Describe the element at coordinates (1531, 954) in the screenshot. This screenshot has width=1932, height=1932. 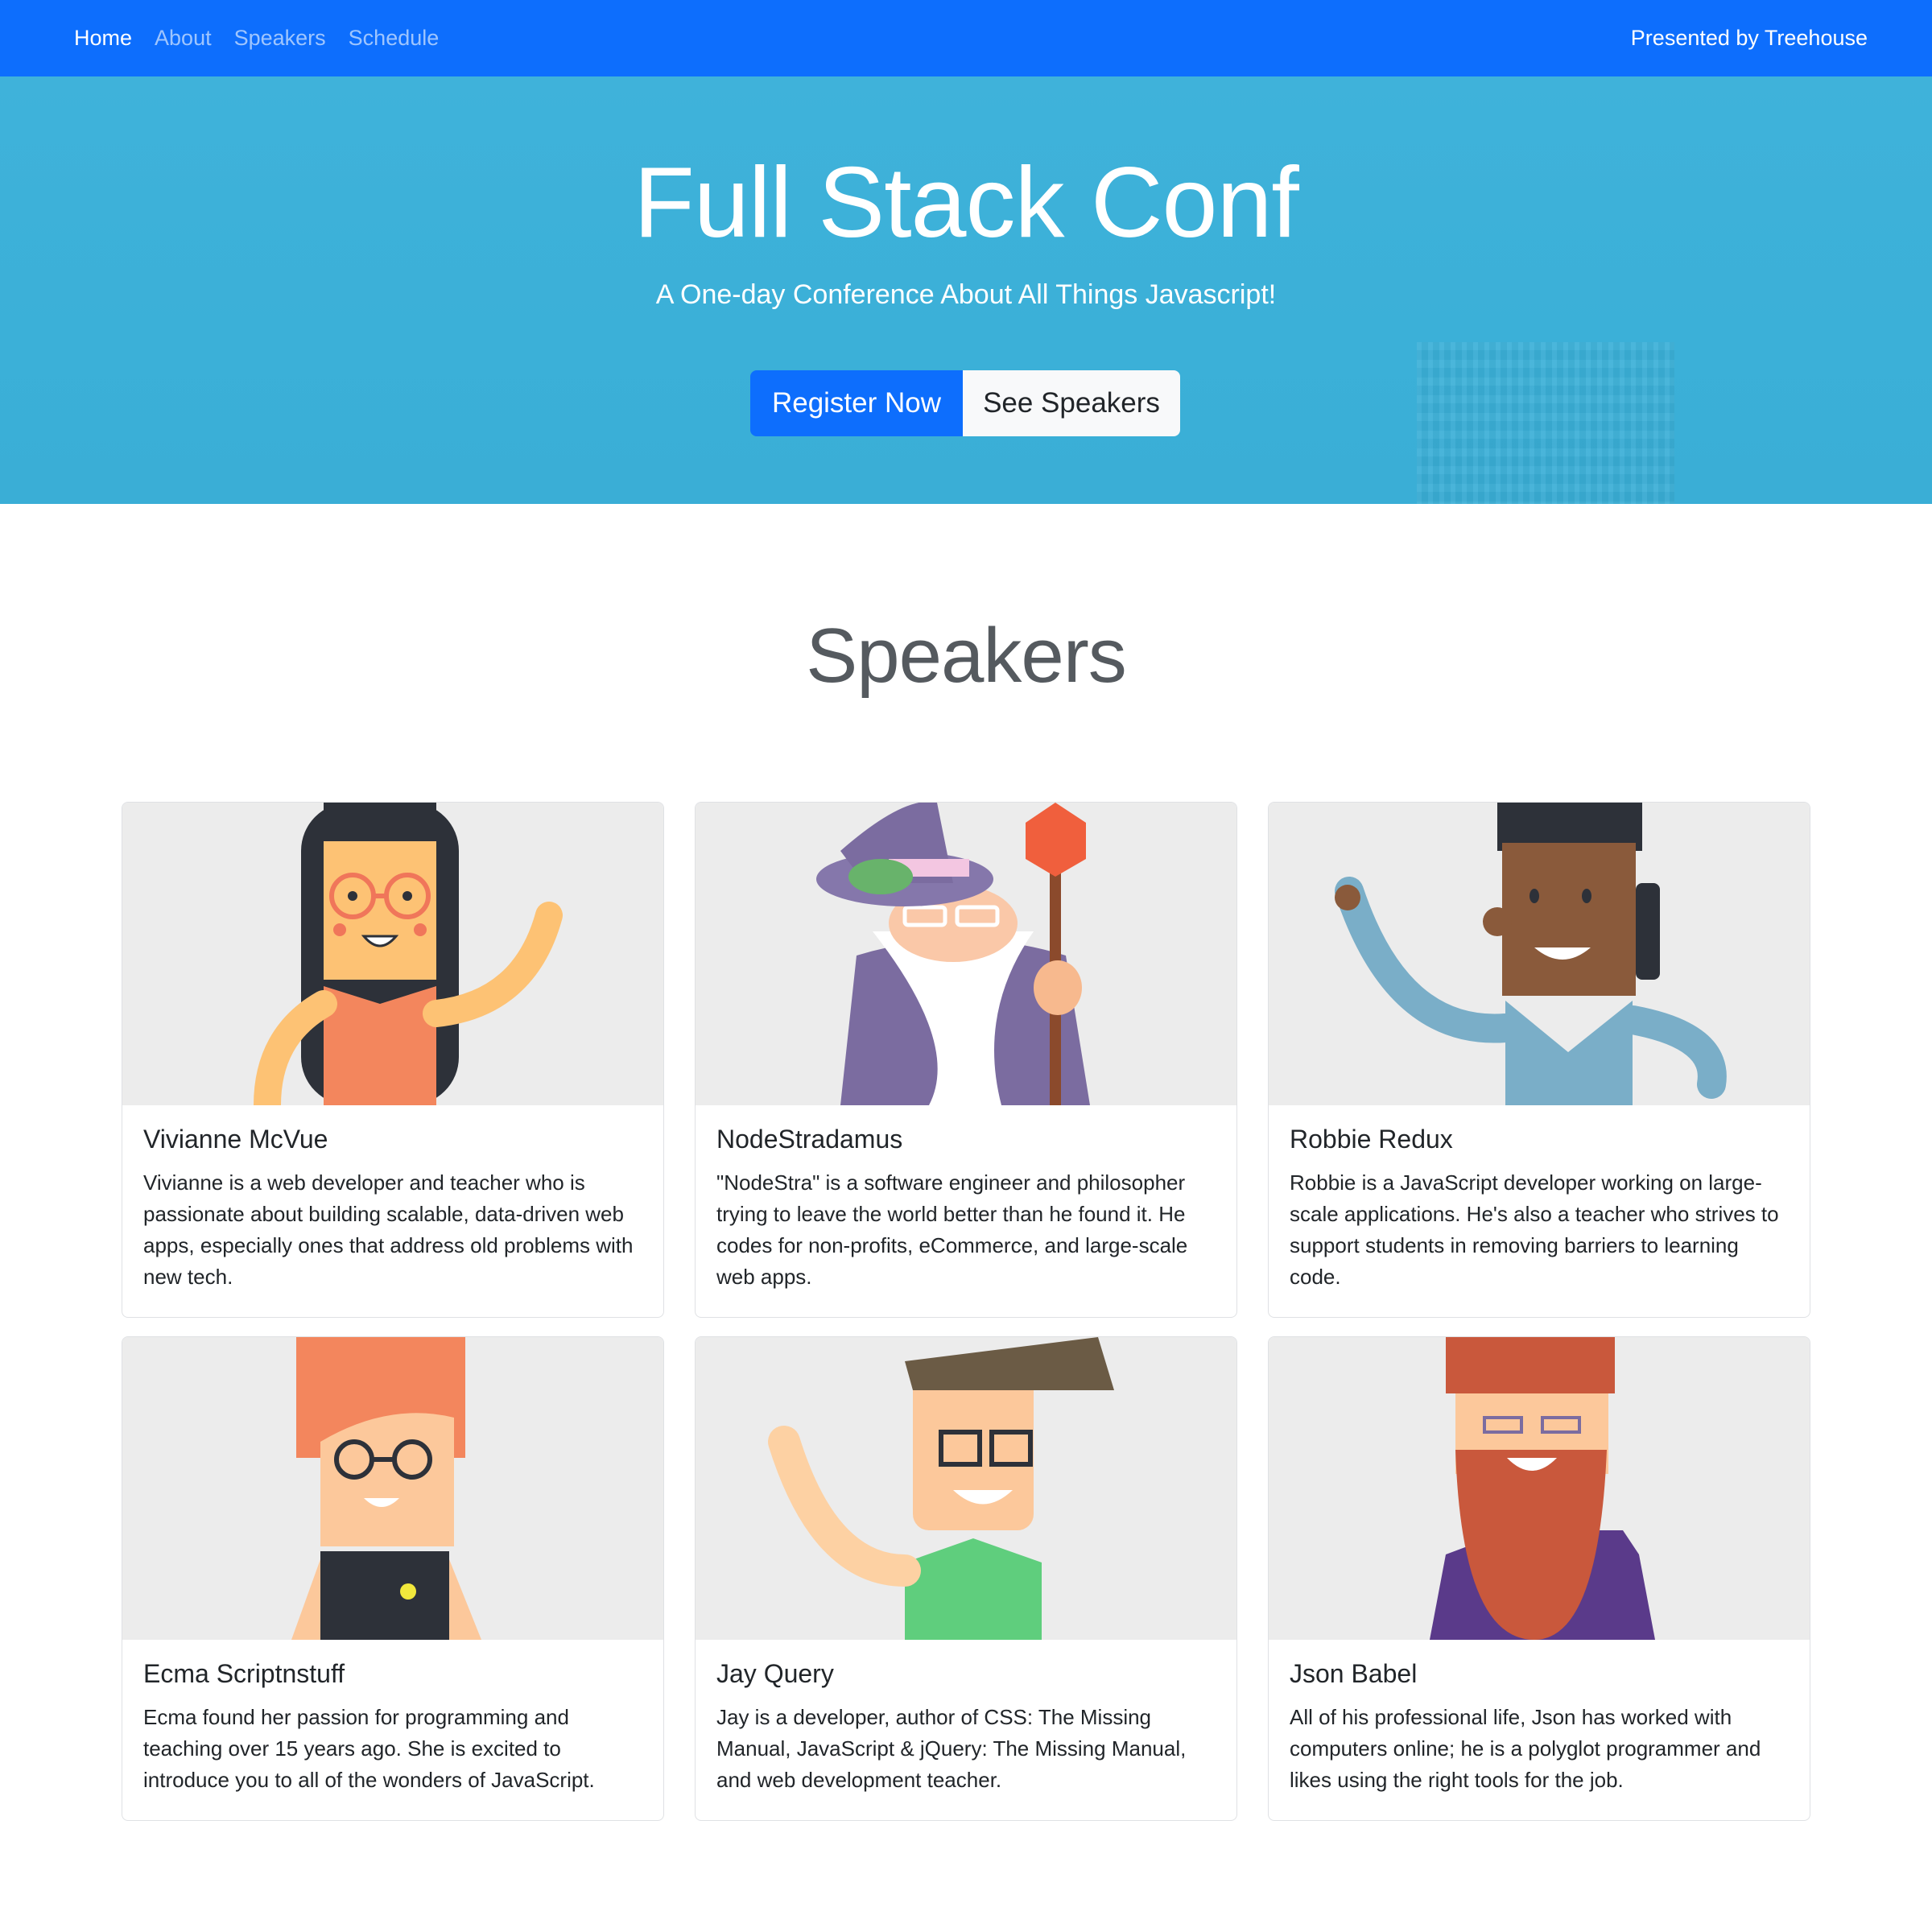
I see `man-phone-waving-avatar` at that location.